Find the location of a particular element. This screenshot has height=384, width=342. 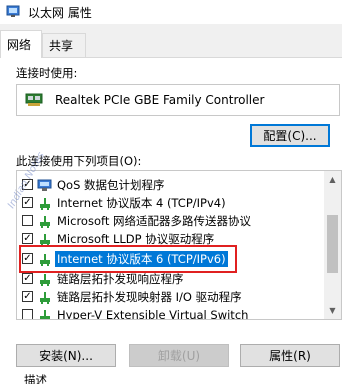

list-item-hyperv: Hyper-V Extensible Virtual Switch is located at coordinates (170, 313).